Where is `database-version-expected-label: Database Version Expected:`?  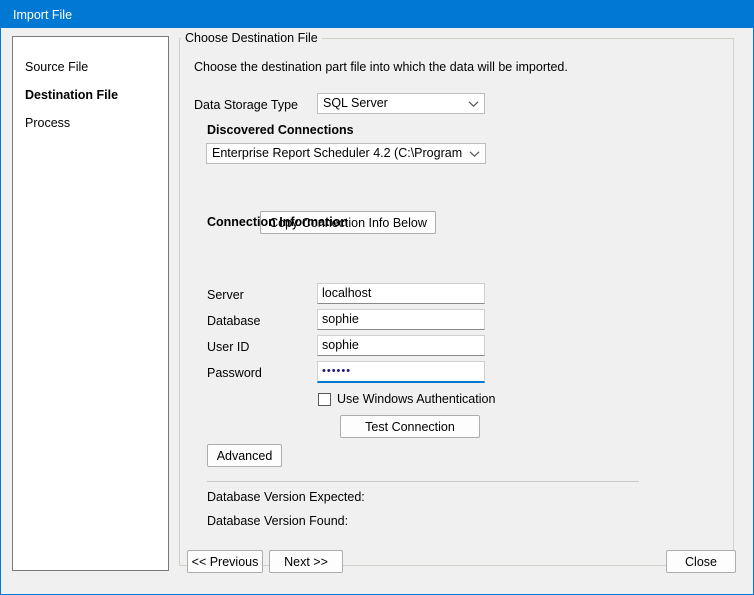 database-version-expected-label: Database Version Expected: is located at coordinates (286, 497).